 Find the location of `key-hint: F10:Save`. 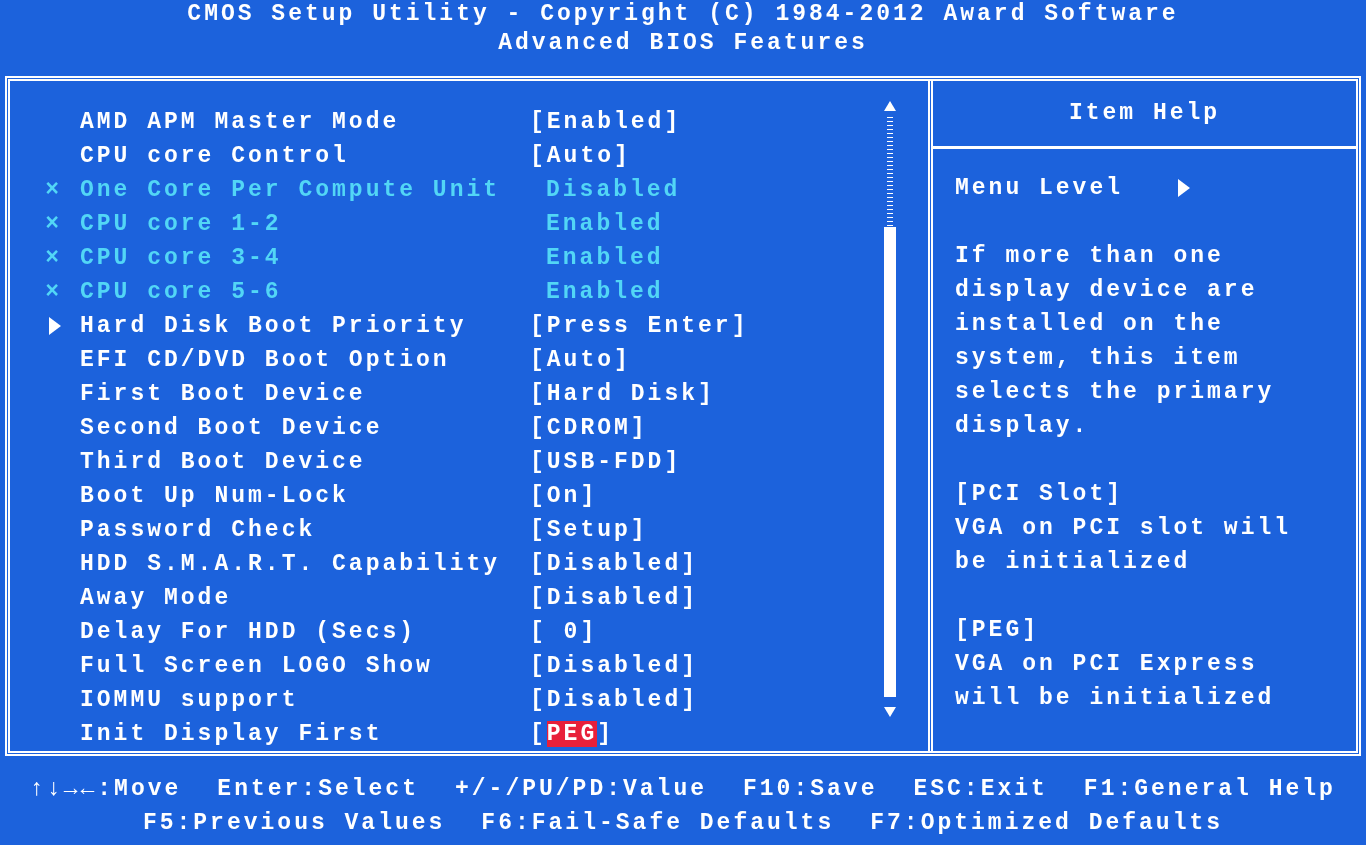

key-hint: F10:Save is located at coordinates (810, 789).